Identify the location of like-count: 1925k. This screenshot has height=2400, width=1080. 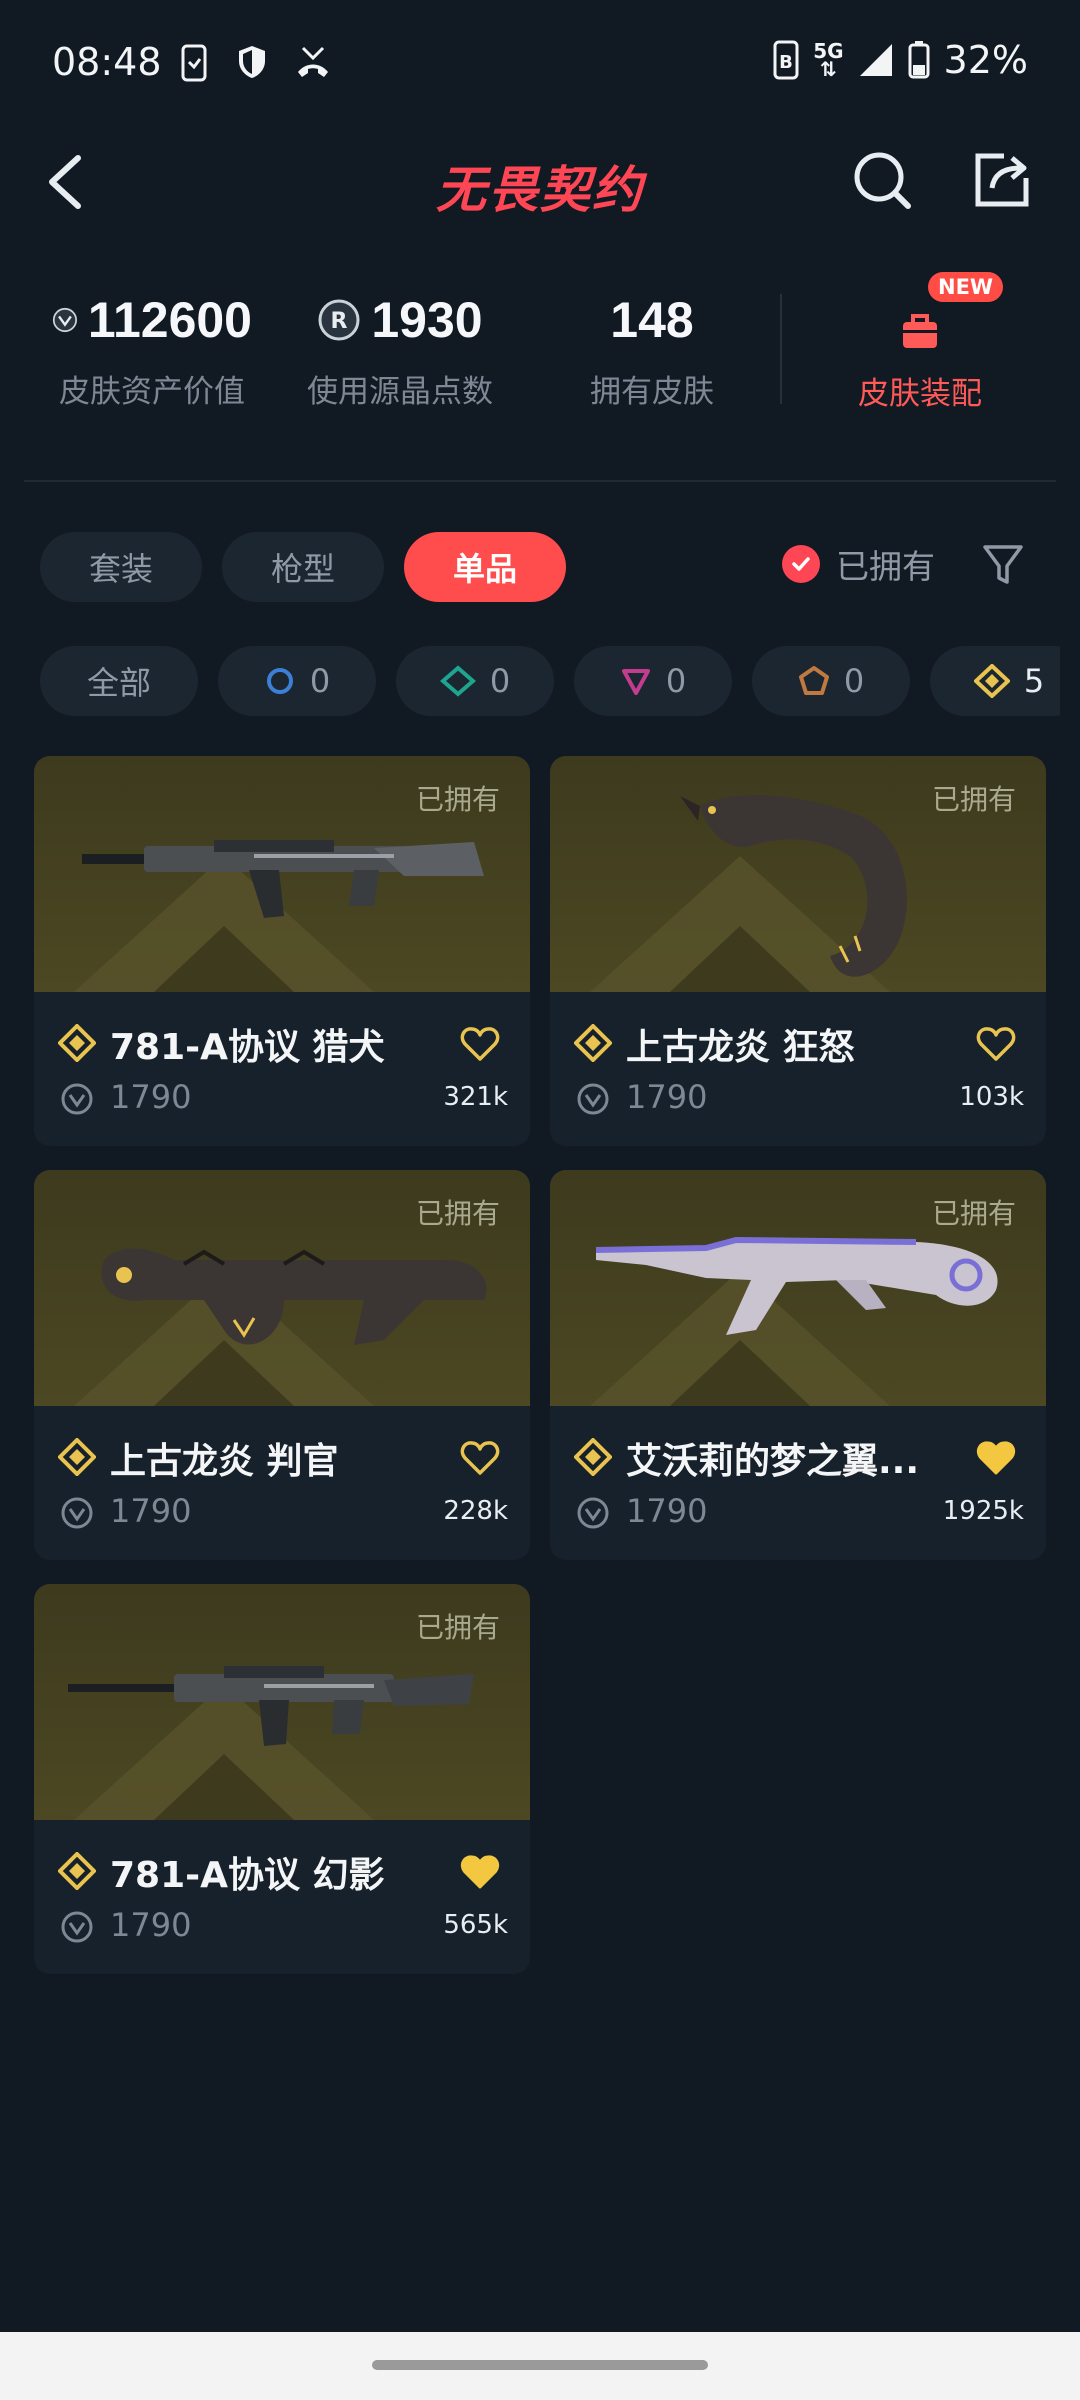
(983, 1511).